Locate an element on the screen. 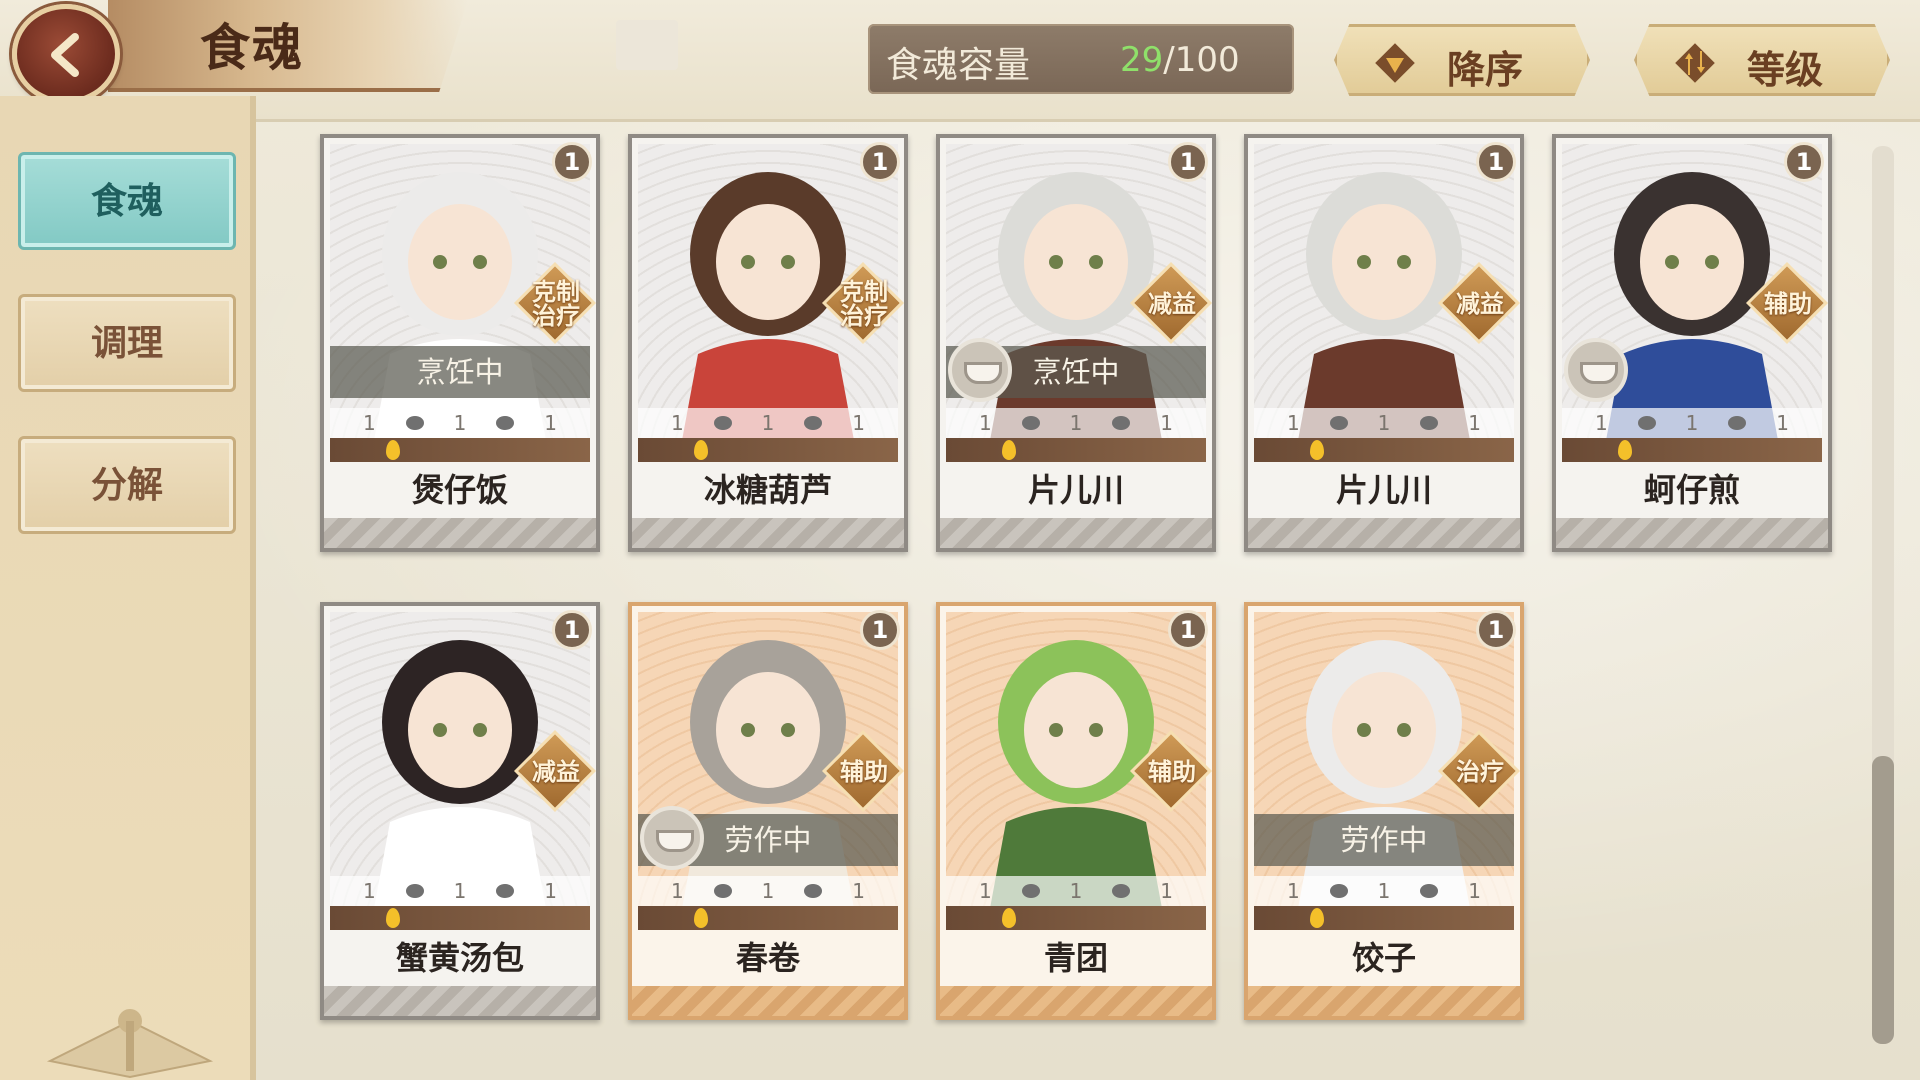 The width and height of the screenshot is (1920, 1080). food-soul-card: 1 减益 1 1 1 片儿川 is located at coordinates (1384, 343).